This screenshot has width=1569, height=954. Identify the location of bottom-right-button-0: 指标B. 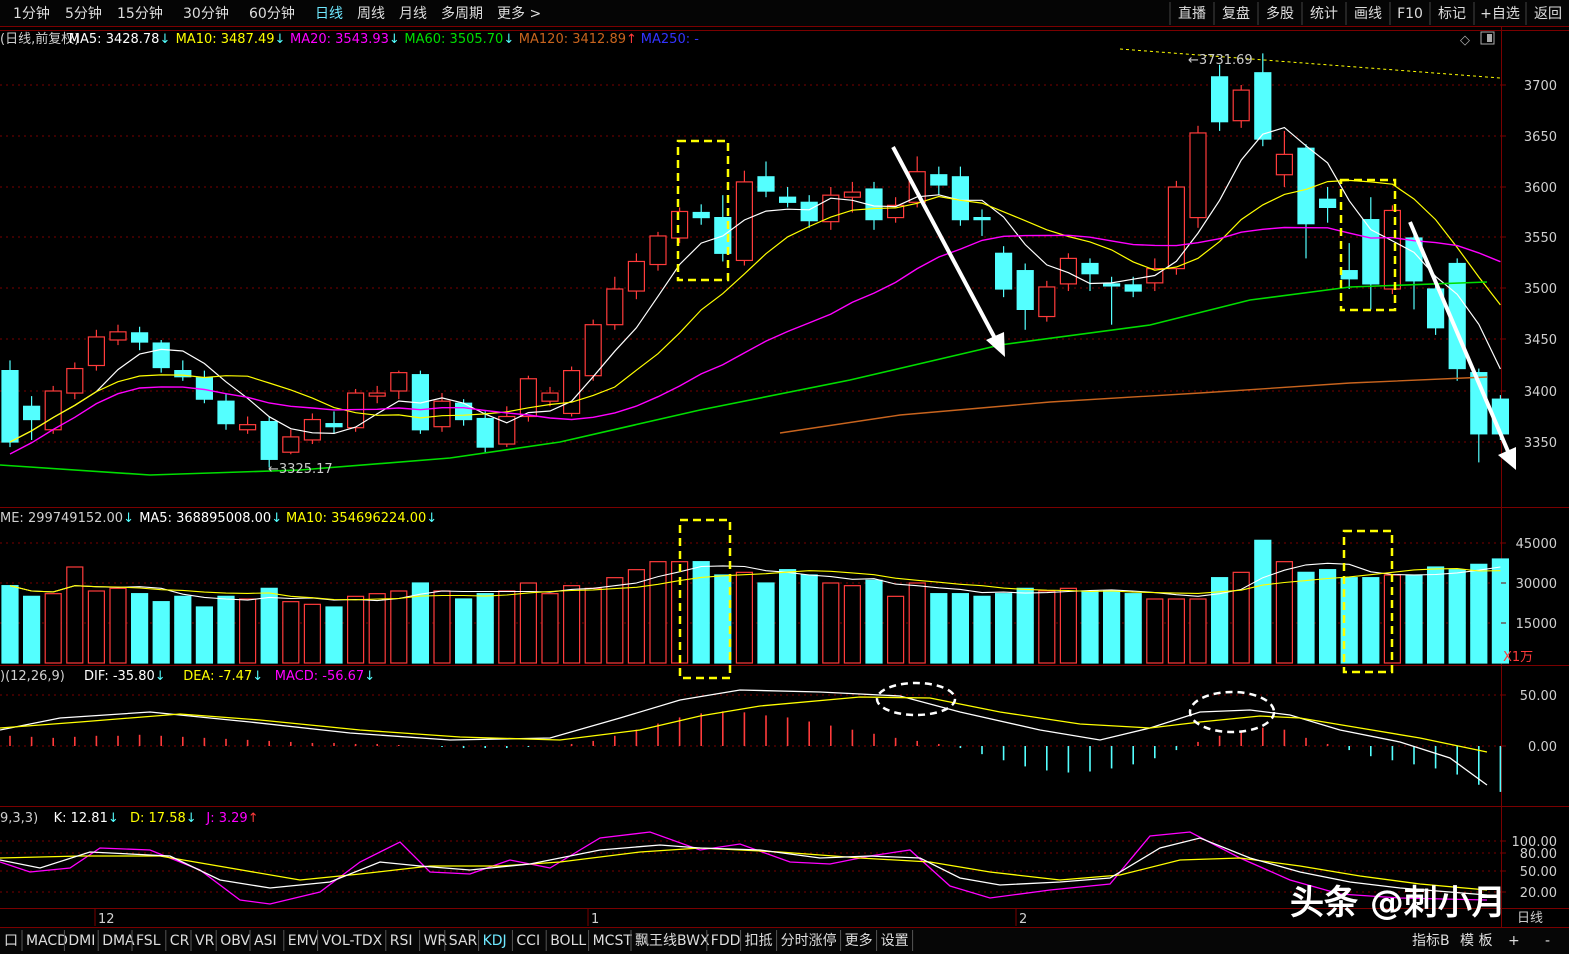
(1431, 941).